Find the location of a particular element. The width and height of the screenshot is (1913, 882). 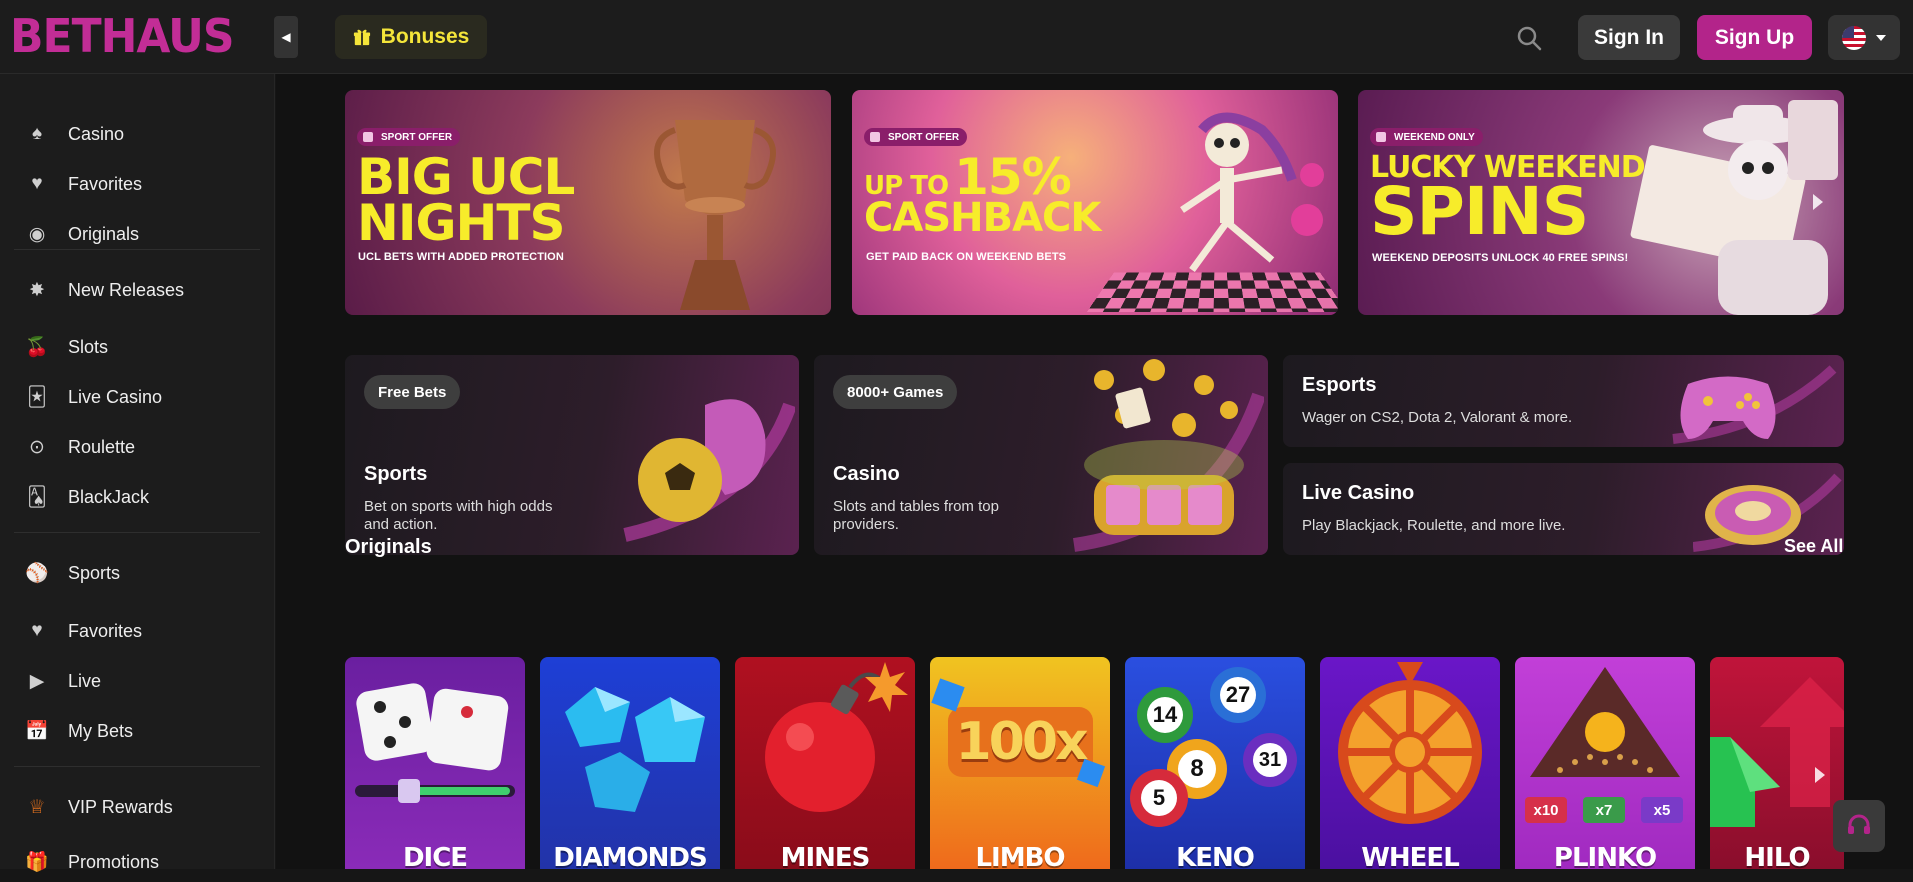

limbo-multiplier: 100x is located at coordinates (1020, 742).